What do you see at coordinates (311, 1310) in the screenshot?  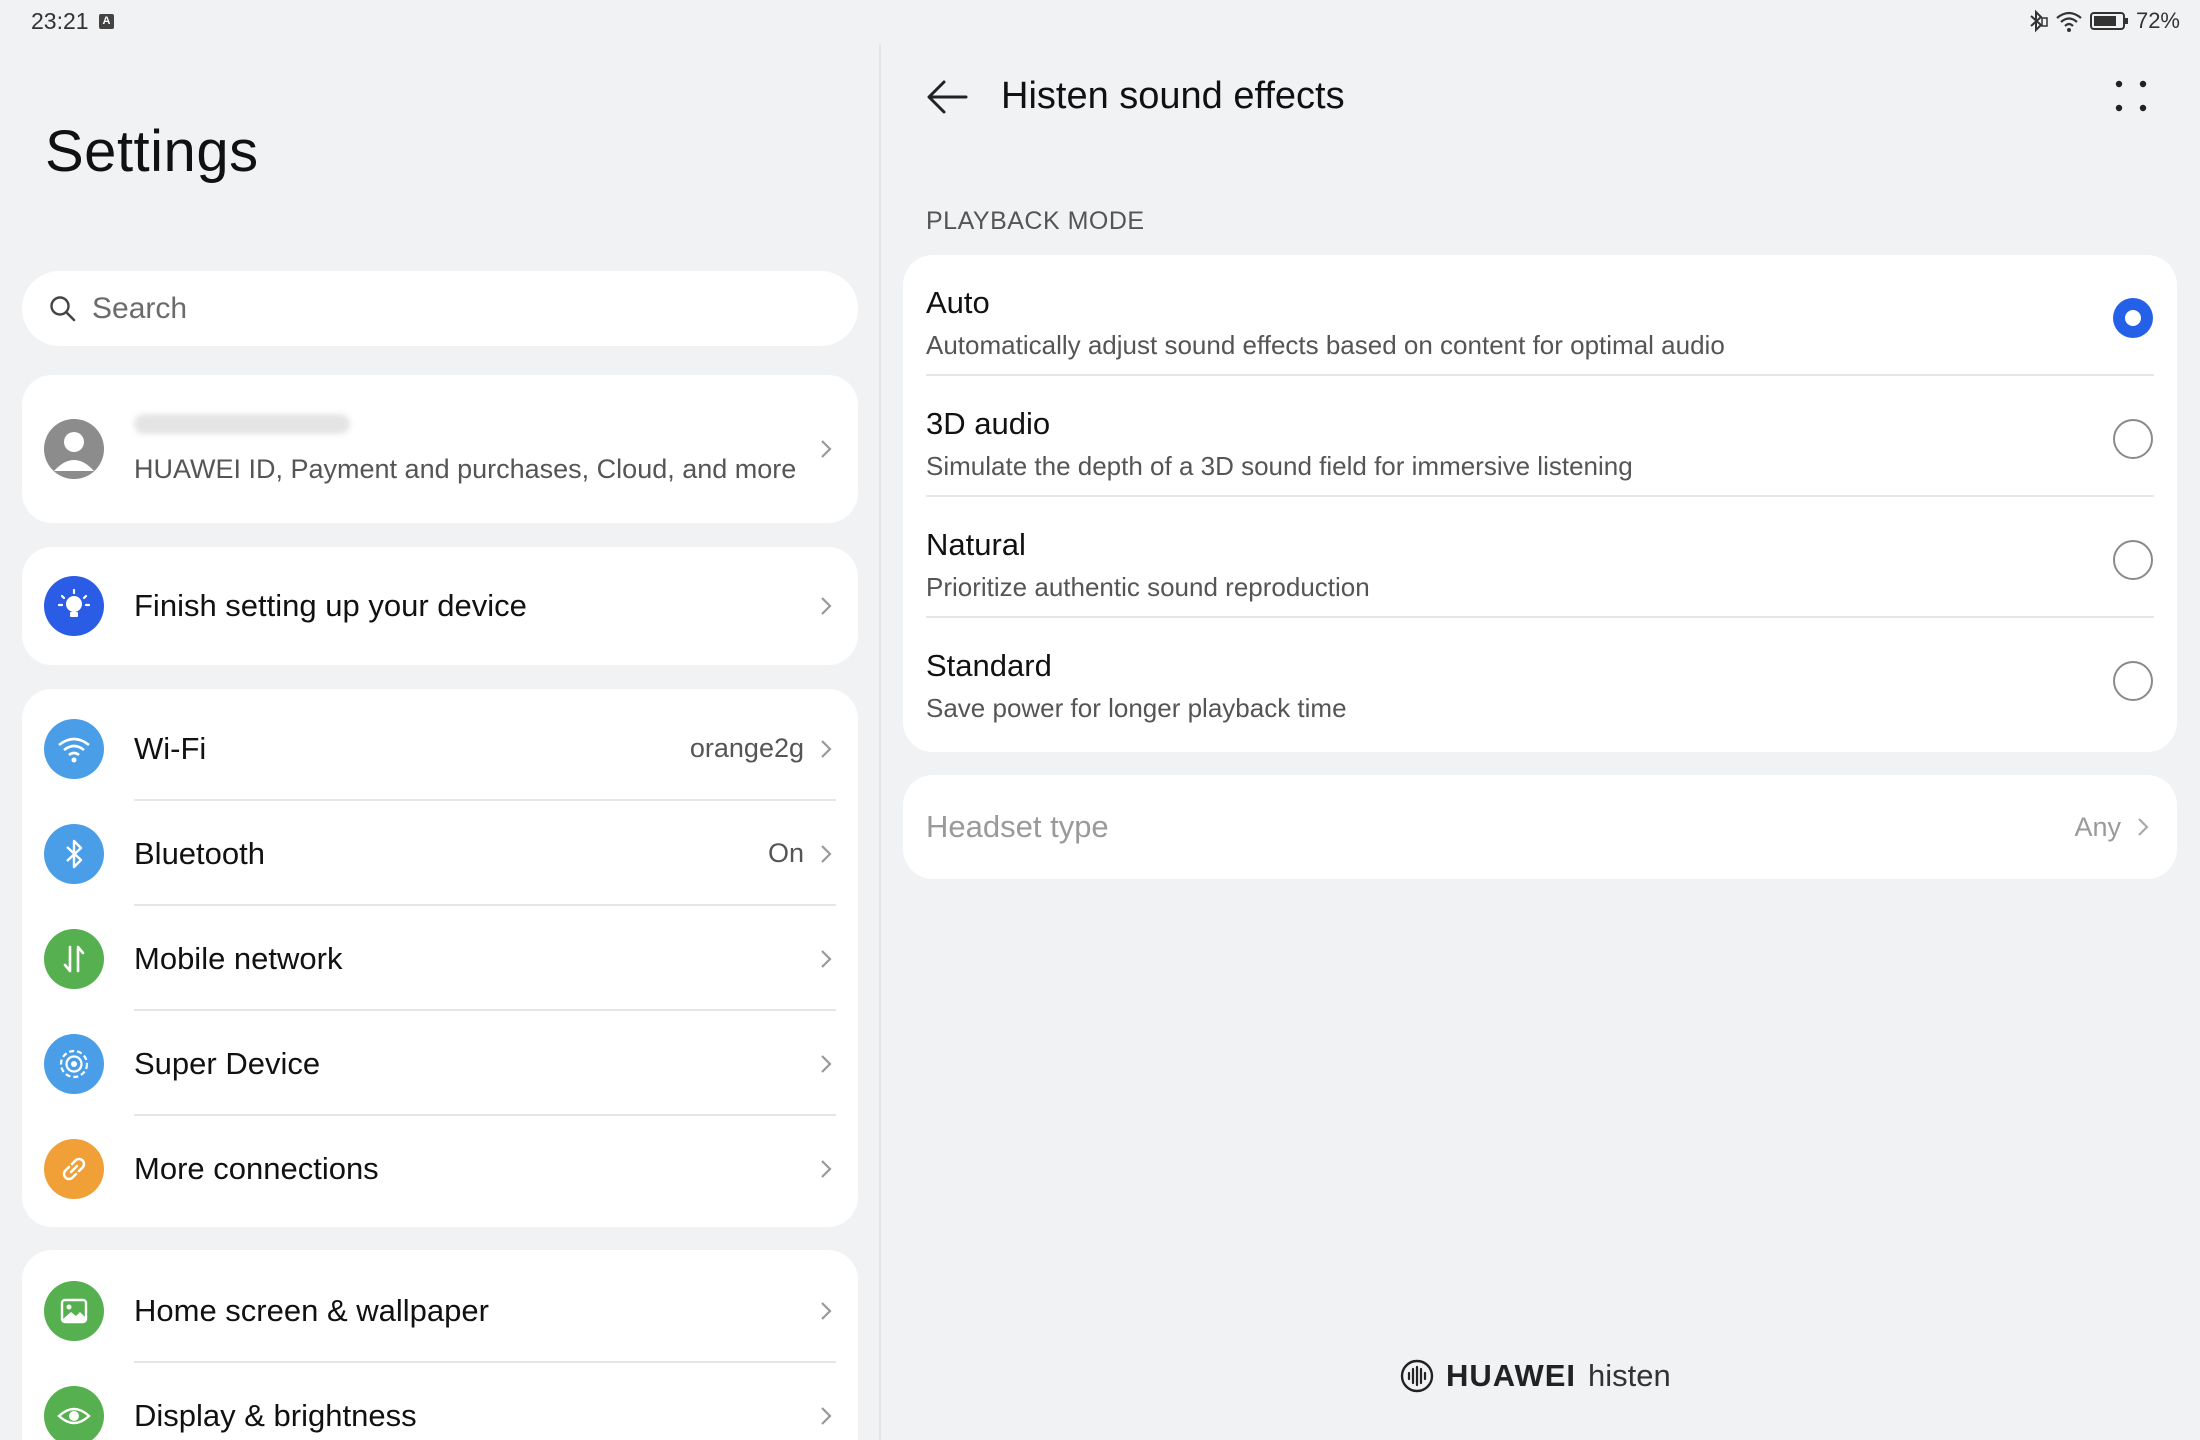 I see `home-screen-label: Home screen & wallpaper` at bounding box center [311, 1310].